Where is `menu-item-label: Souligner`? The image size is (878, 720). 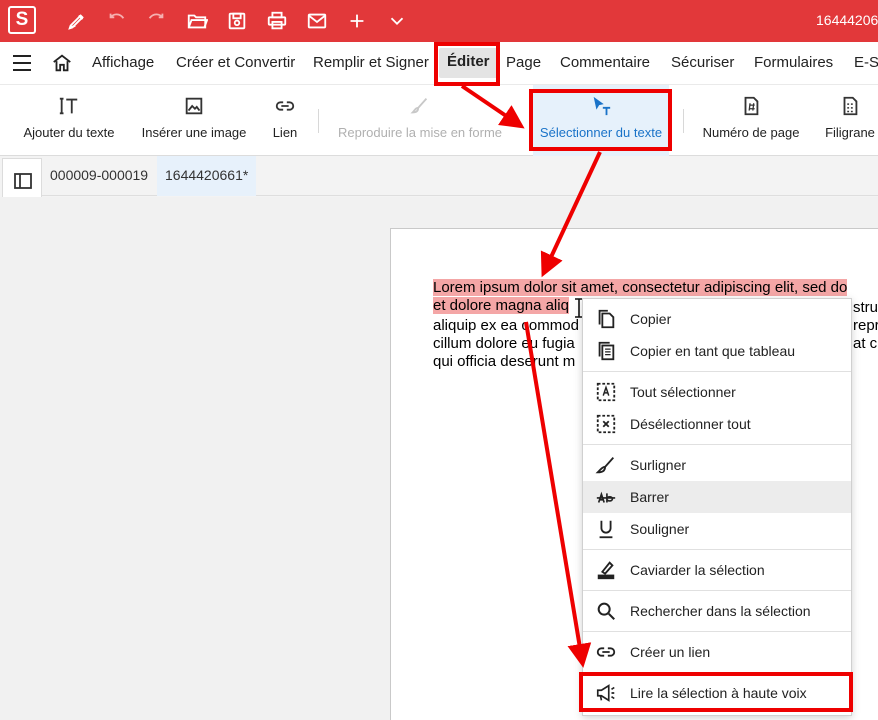 menu-item-label: Souligner is located at coordinates (660, 529).